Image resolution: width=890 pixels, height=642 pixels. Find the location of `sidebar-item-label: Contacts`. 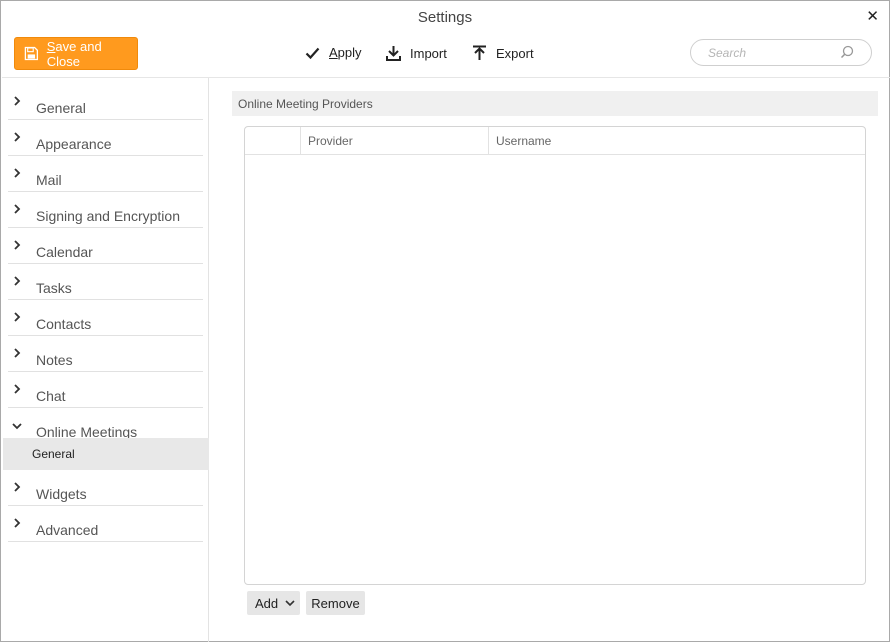

sidebar-item-label: Contacts is located at coordinates (64, 324).